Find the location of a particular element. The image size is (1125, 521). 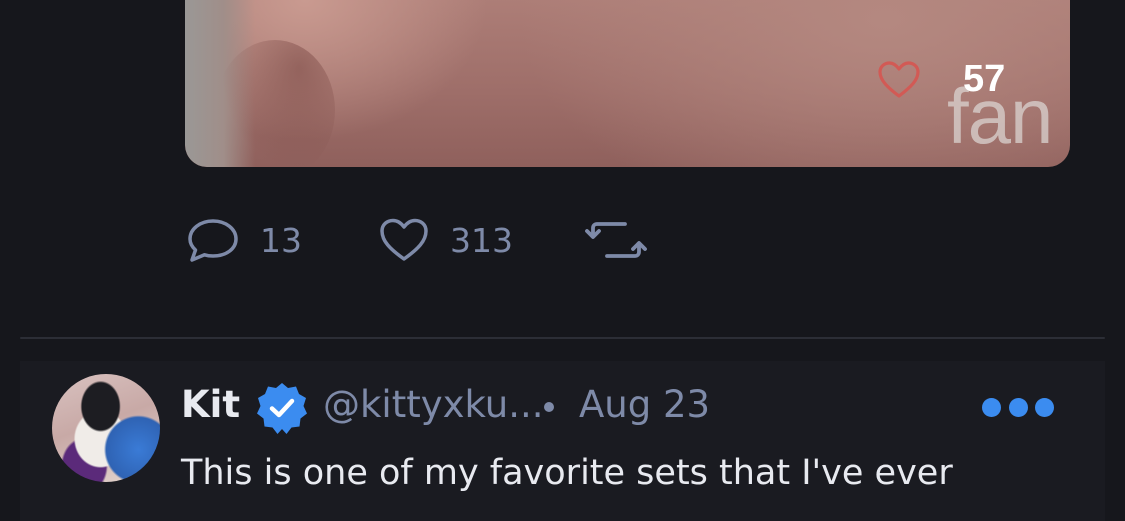

repost-button is located at coordinates (616, 240).